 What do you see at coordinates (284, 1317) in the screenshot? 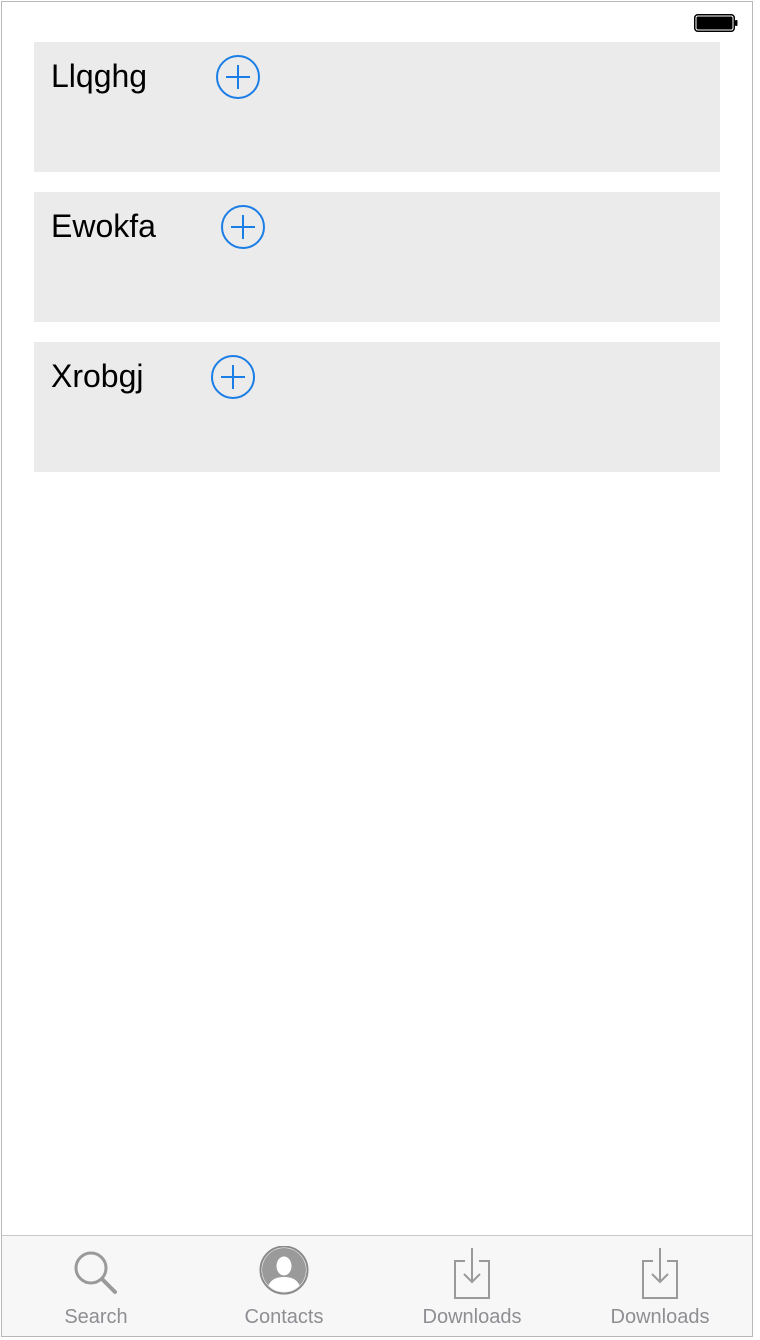
I see `tab-label: Contacts` at bounding box center [284, 1317].